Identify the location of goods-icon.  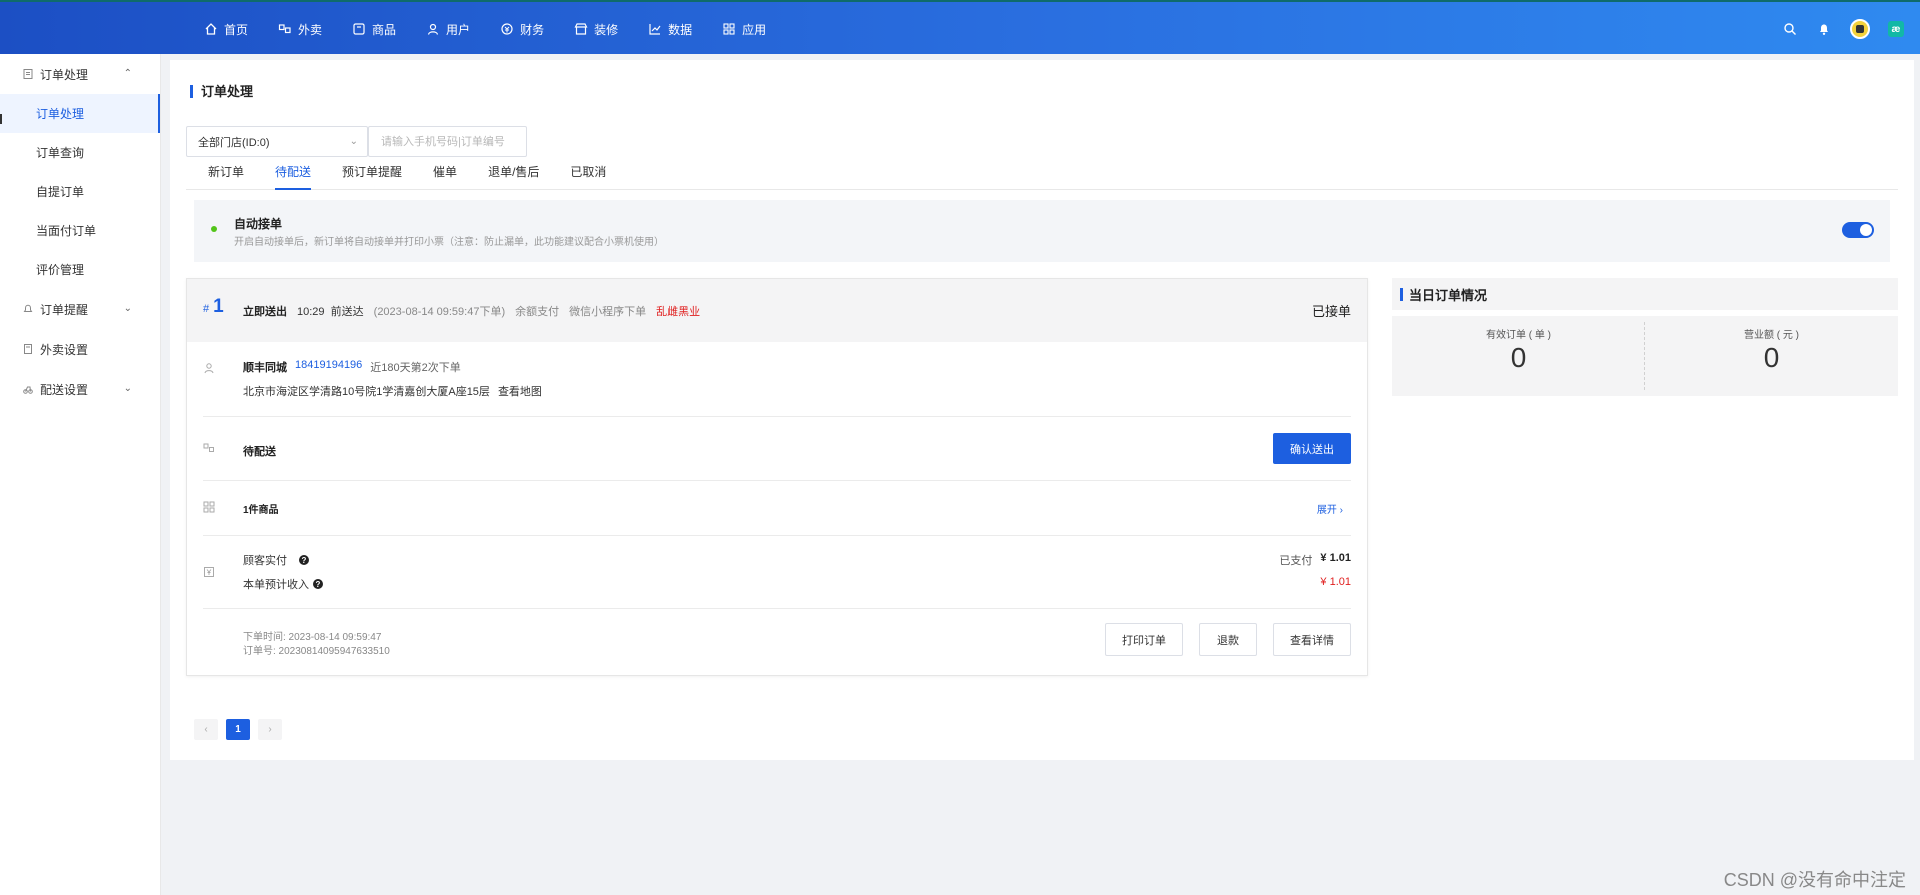
(359, 29).